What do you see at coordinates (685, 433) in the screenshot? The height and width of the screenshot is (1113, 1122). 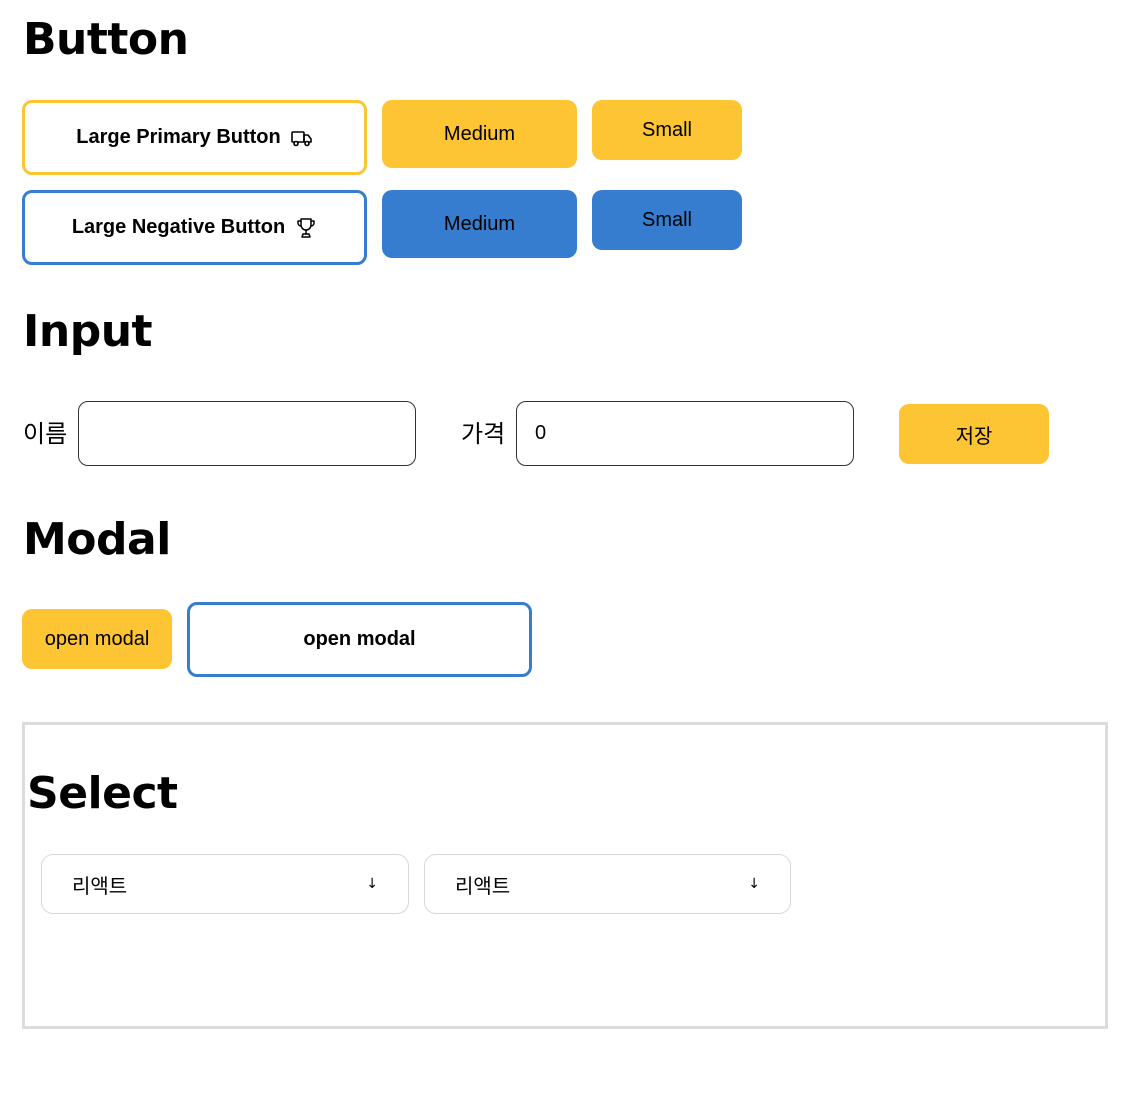 I see `price-input: 0` at bounding box center [685, 433].